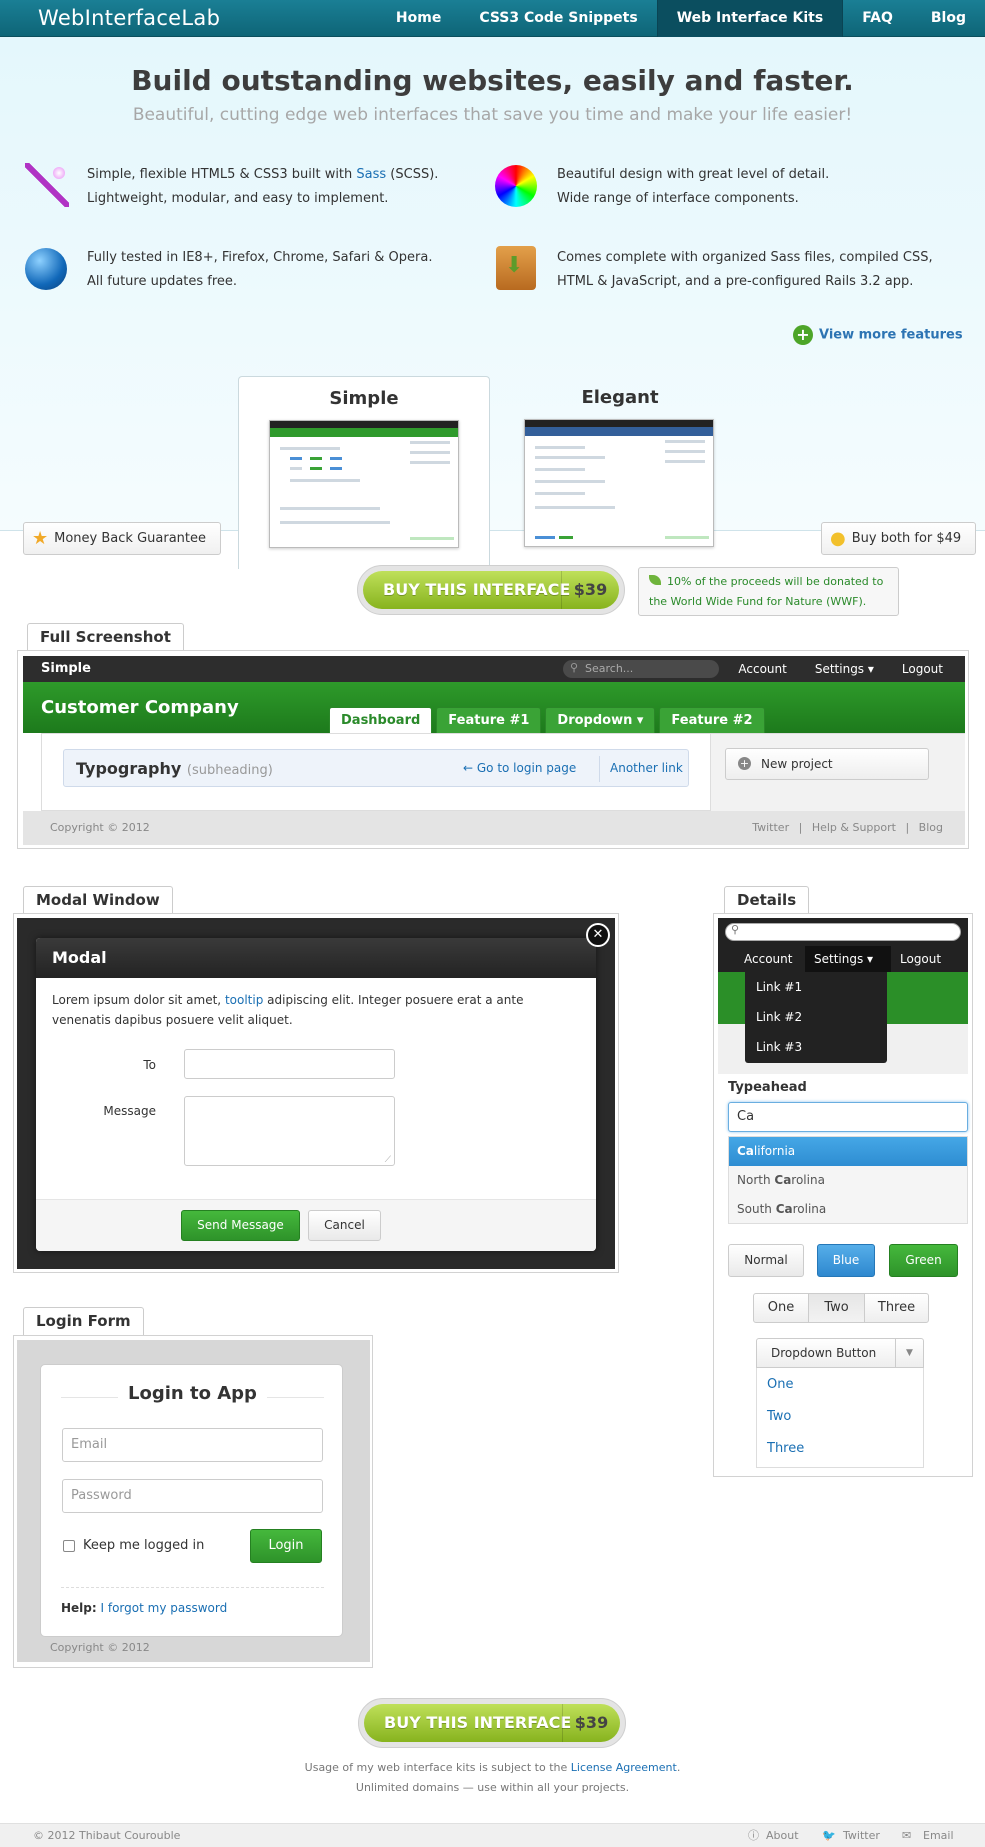 The image size is (985, 1847). What do you see at coordinates (289, 1131) in the screenshot?
I see `message-textarea: ⟋` at bounding box center [289, 1131].